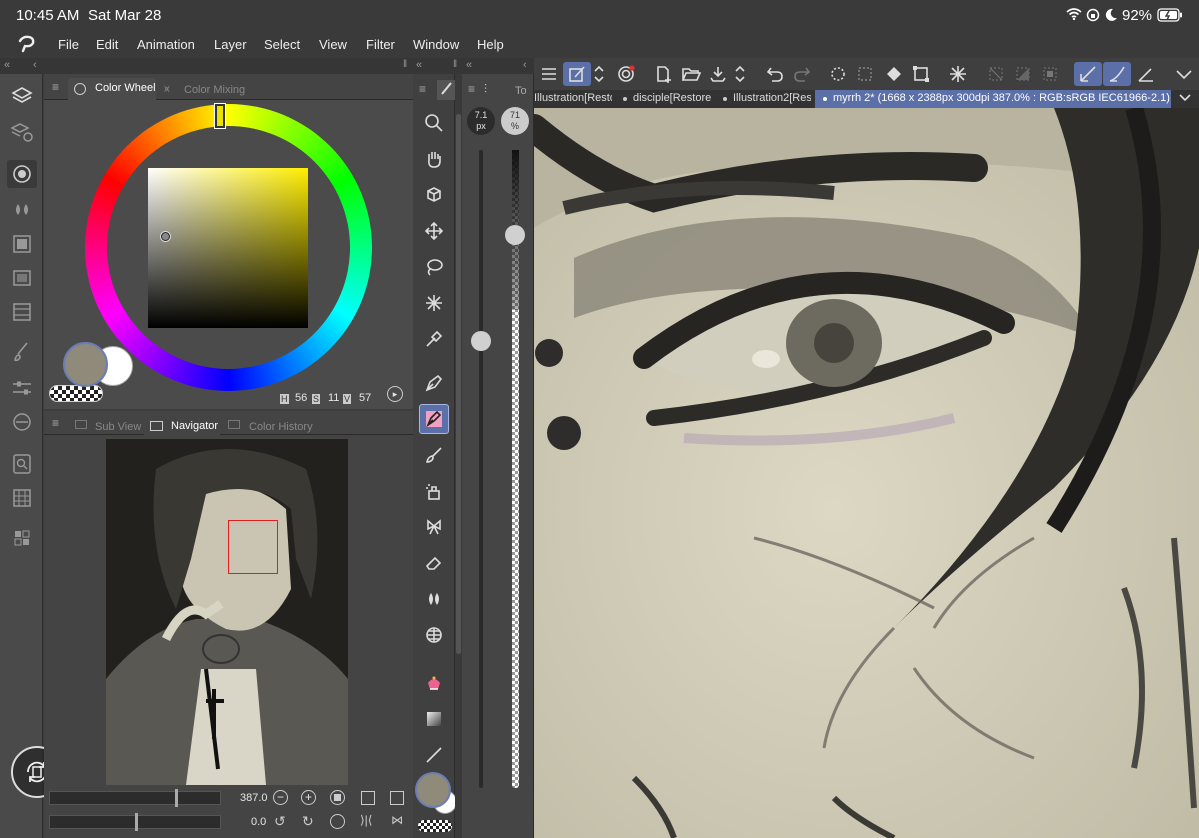  I want to click on invert-selection-icon, so click(1023, 74).